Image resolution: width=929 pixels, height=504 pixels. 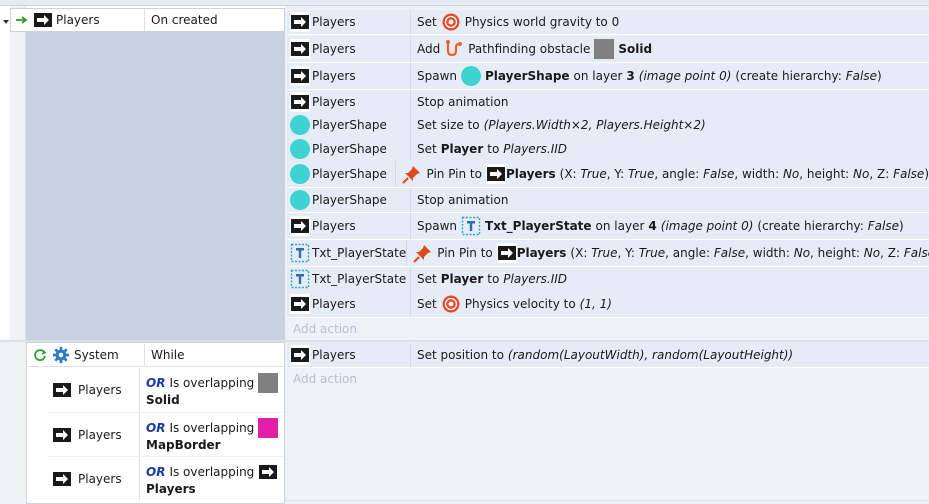 What do you see at coordinates (448, 125) in the screenshot?
I see `action-verb: Set size to` at bounding box center [448, 125].